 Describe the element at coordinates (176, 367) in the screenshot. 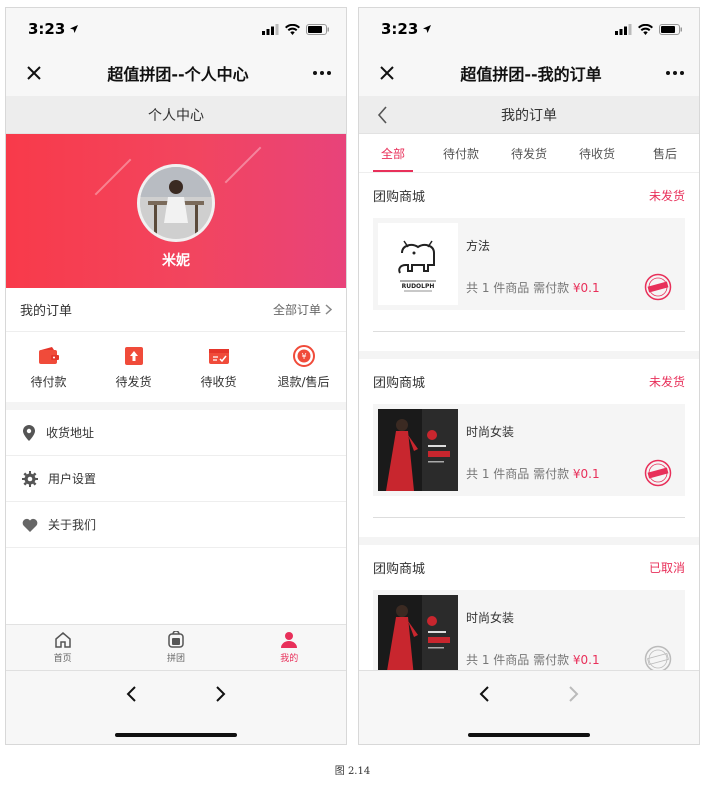

I see `order-status-grid: 待付款 待发货 待收货 ¥ 退款/售后` at that location.